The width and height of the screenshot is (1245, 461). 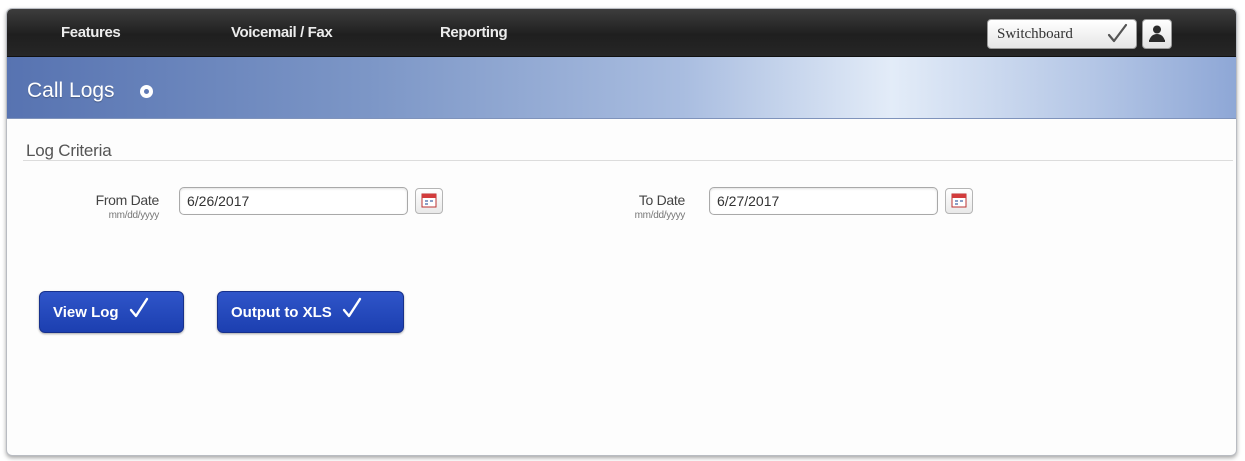 What do you see at coordinates (1035, 33) in the screenshot?
I see `switchboard-label: Switchboard` at bounding box center [1035, 33].